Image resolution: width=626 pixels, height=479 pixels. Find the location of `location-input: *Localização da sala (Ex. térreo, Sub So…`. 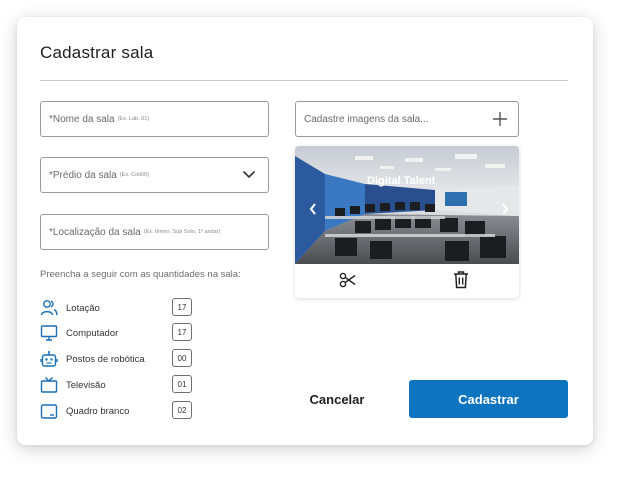

location-input: *Localização da sala (Ex. térreo, Sub So… is located at coordinates (154, 232).